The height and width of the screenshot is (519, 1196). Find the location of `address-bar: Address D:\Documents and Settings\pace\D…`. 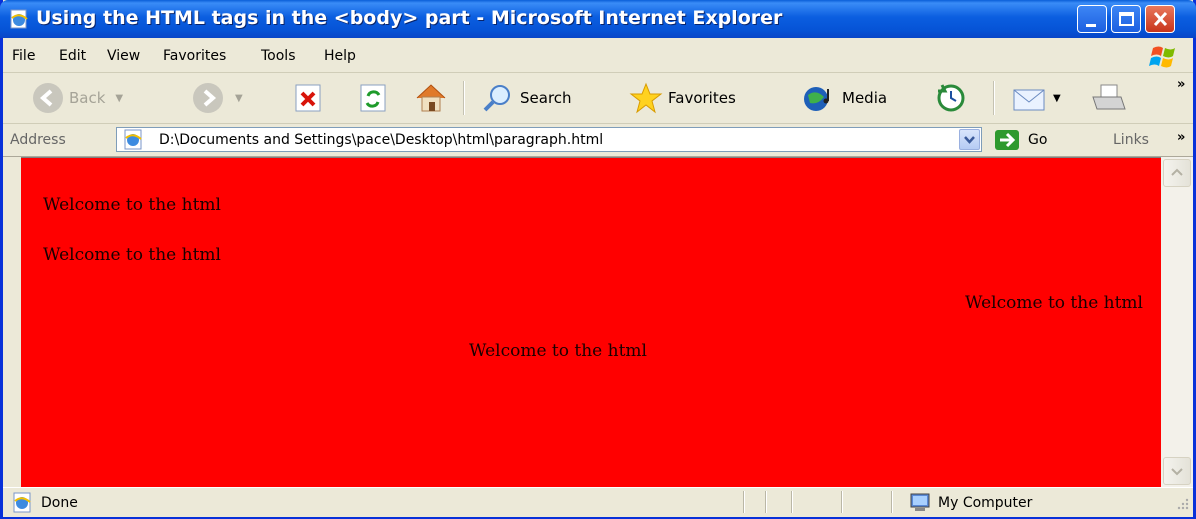

address-bar: Address D:\Documents and Settings\pace\D… is located at coordinates (598, 140).